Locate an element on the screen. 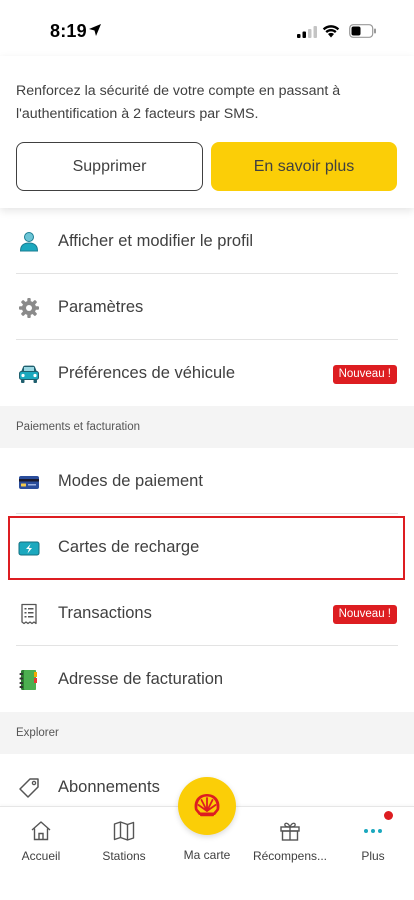  menu-item-label: Modes de paiement is located at coordinates (130, 481).